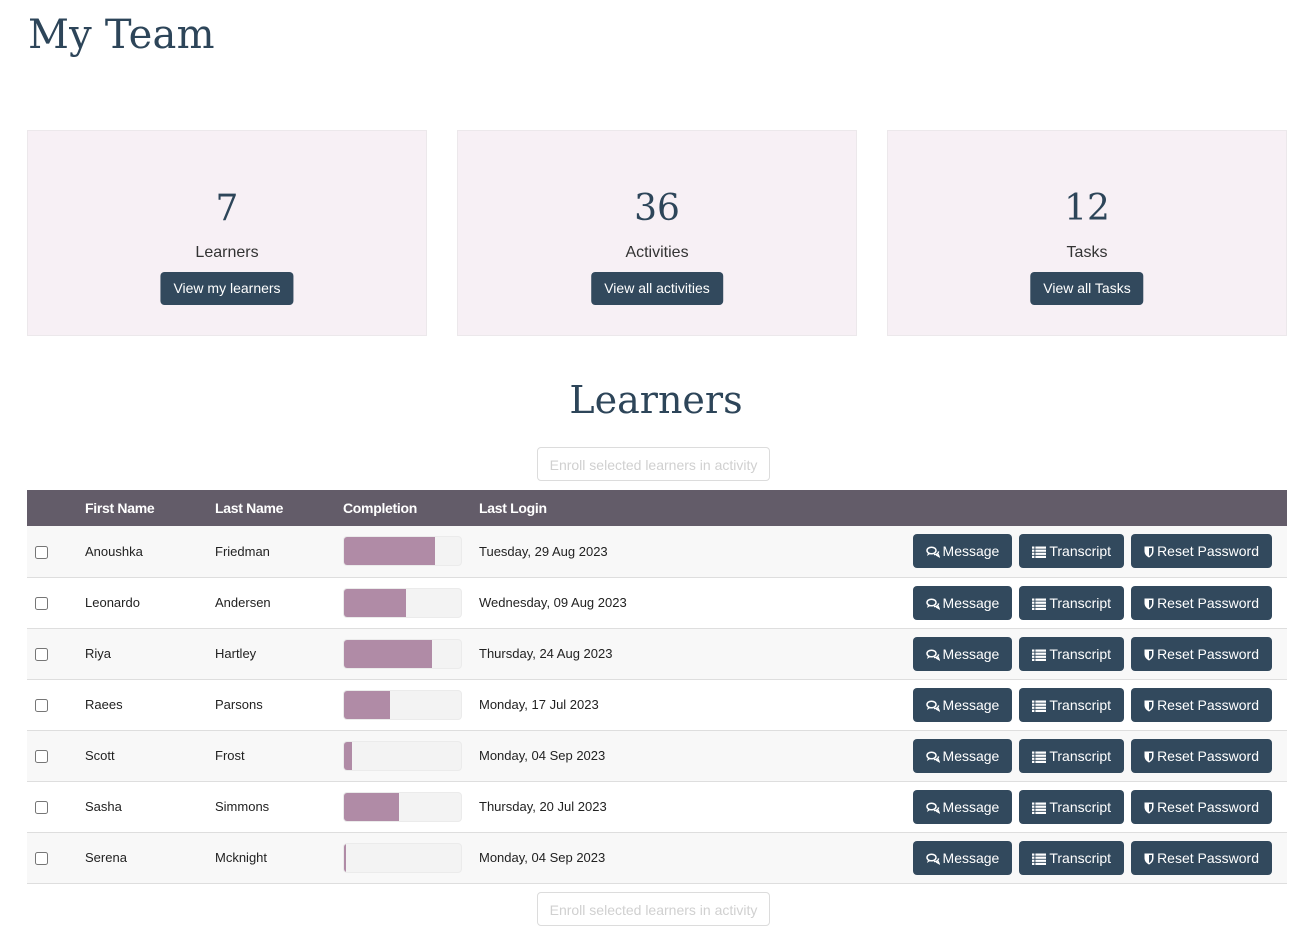  I want to click on last-login: Tuesday, 29 Aug 2023, so click(543, 551).